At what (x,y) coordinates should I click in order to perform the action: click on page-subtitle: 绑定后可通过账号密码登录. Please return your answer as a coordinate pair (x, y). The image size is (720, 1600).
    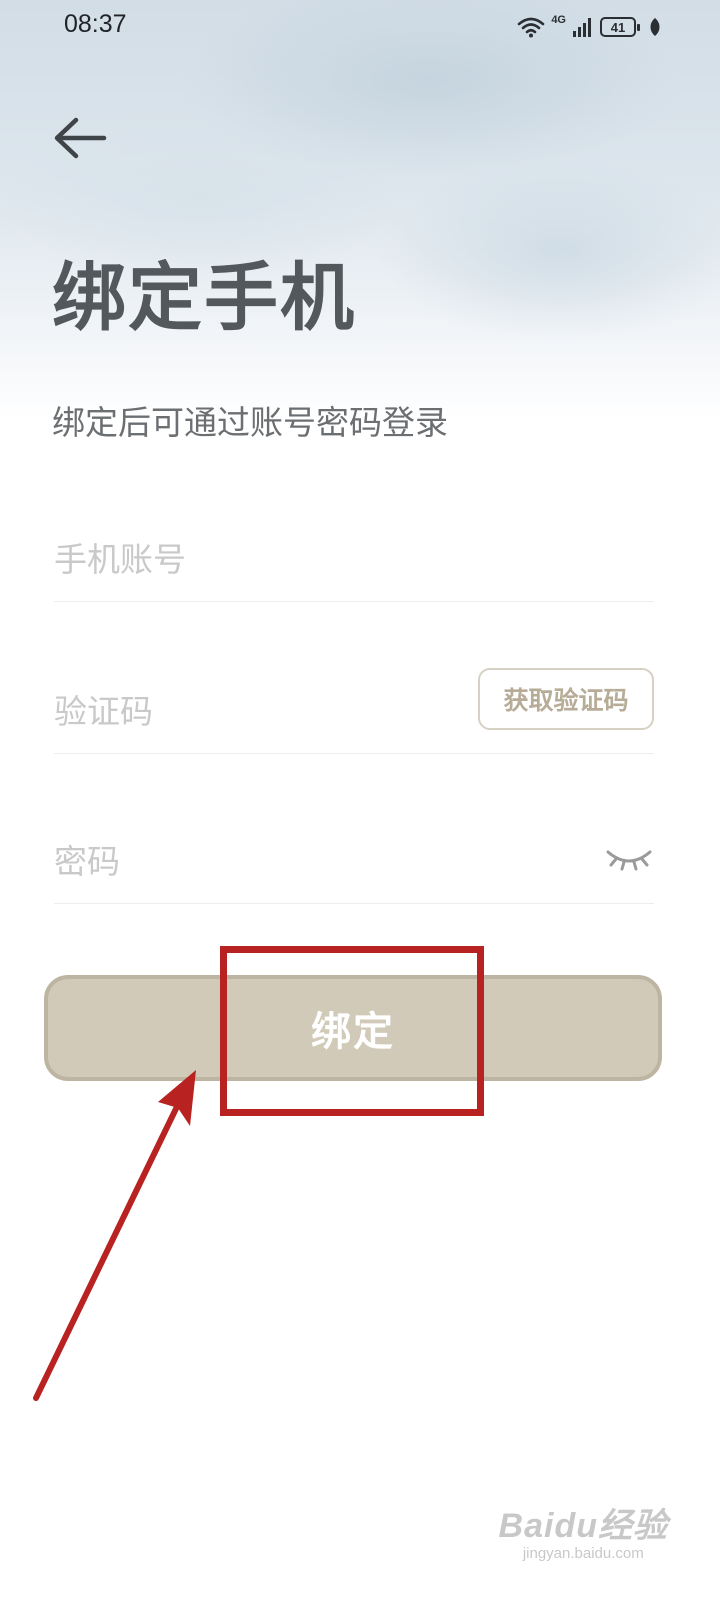
    Looking at the image, I should click on (250, 422).